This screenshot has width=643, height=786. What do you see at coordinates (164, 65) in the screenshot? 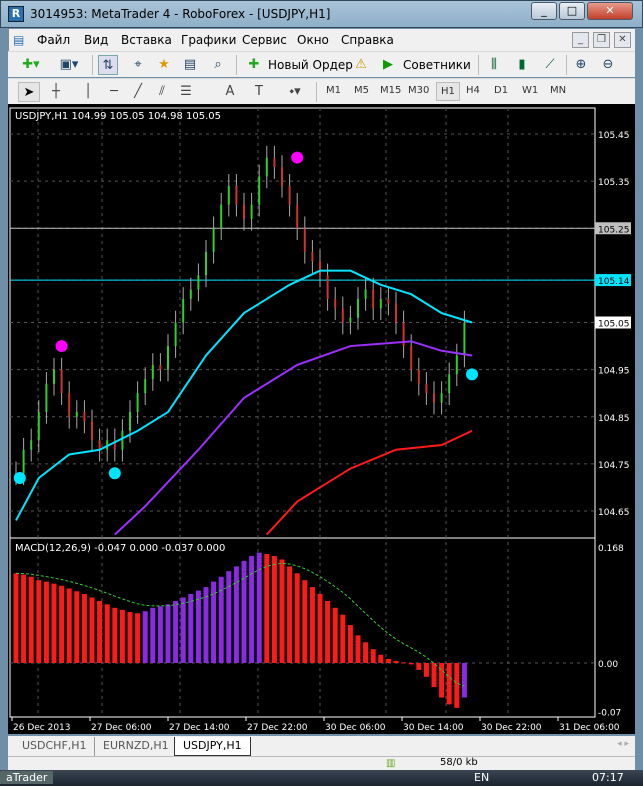
I see `favorites-icon: ★` at bounding box center [164, 65].